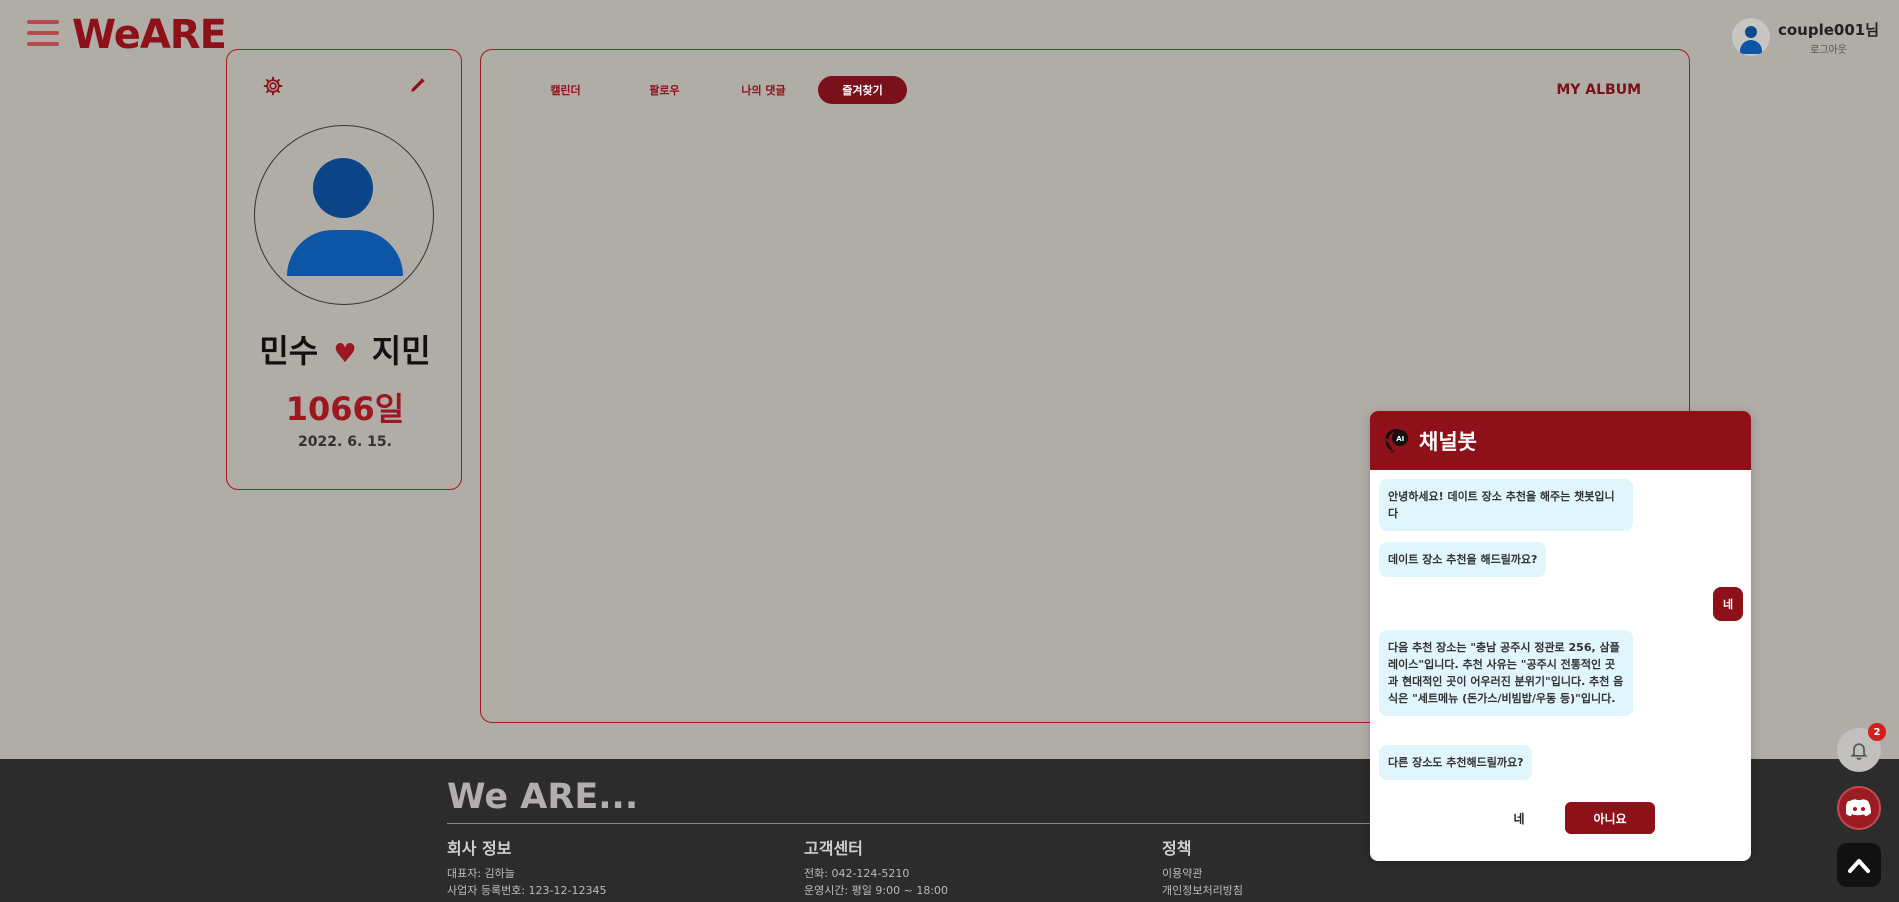 The width and height of the screenshot is (1899, 902). Describe the element at coordinates (527, 890) in the screenshot. I see `footer-company-line: 사업자 등록번호: 123-12-12345` at that location.